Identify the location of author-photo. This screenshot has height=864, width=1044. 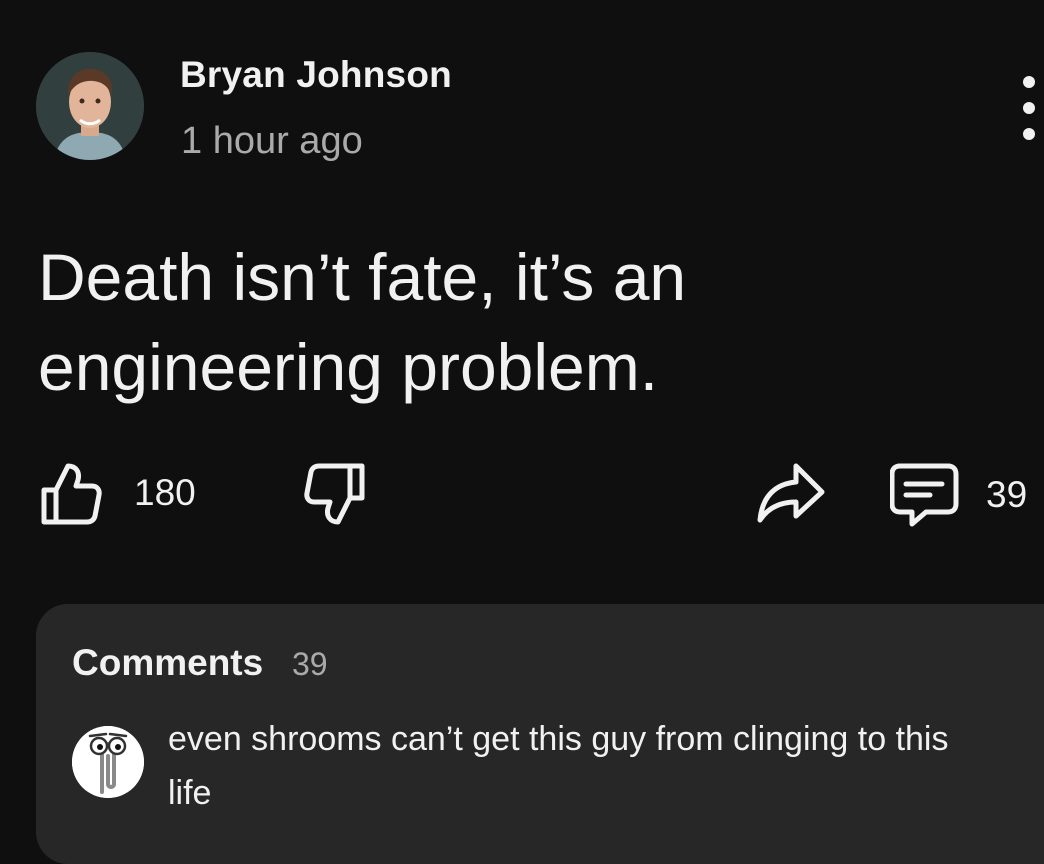
(90, 106).